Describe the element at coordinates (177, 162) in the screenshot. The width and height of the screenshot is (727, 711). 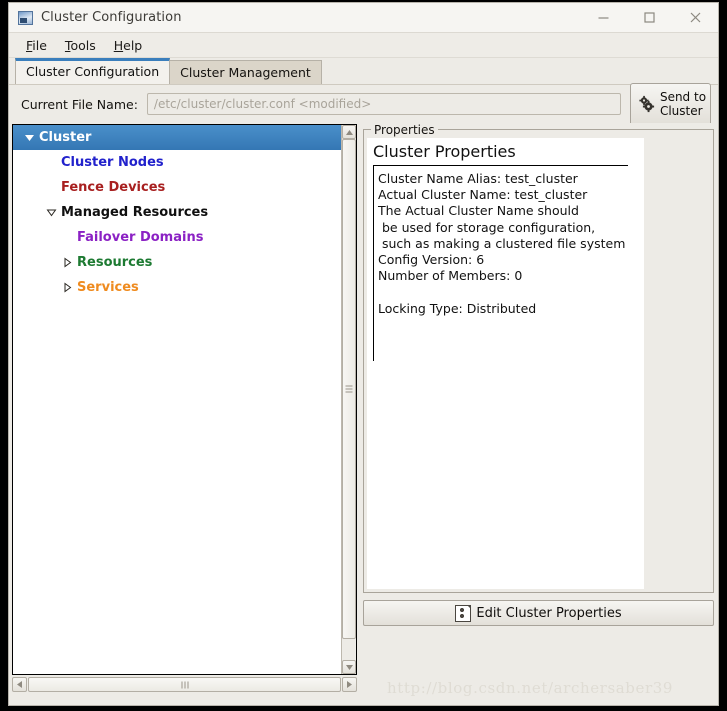
I see `tree-item-cluster-nodes: Cluster Nodes` at that location.